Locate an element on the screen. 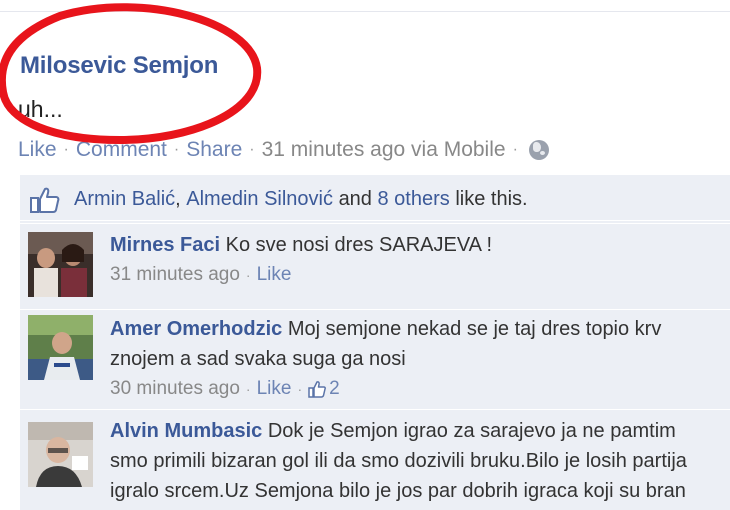  post-timestamp: 31 minutes ago via Mobile is located at coordinates (384, 150).